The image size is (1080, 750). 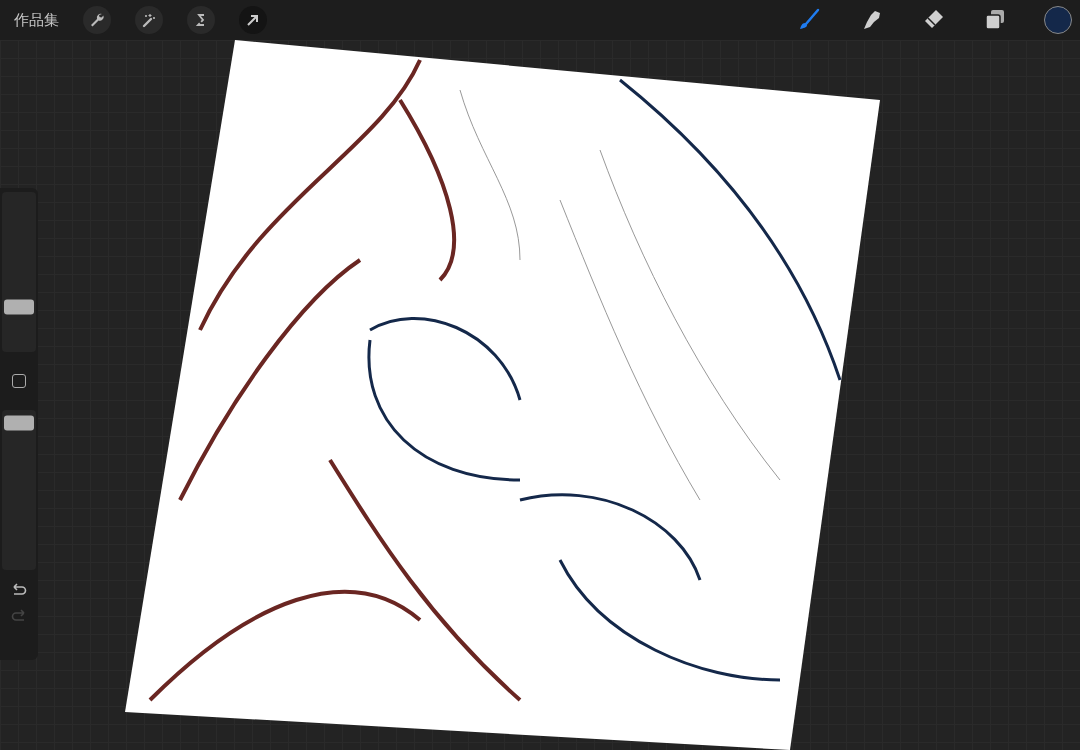 What do you see at coordinates (97, 20) in the screenshot?
I see `wrench-icon` at bounding box center [97, 20].